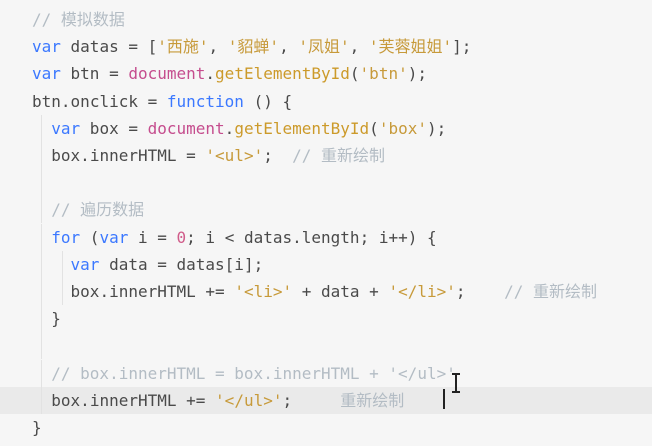 The image size is (652, 446). What do you see at coordinates (249, 400) in the screenshot?
I see `code-token: '</ul>'` at bounding box center [249, 400].